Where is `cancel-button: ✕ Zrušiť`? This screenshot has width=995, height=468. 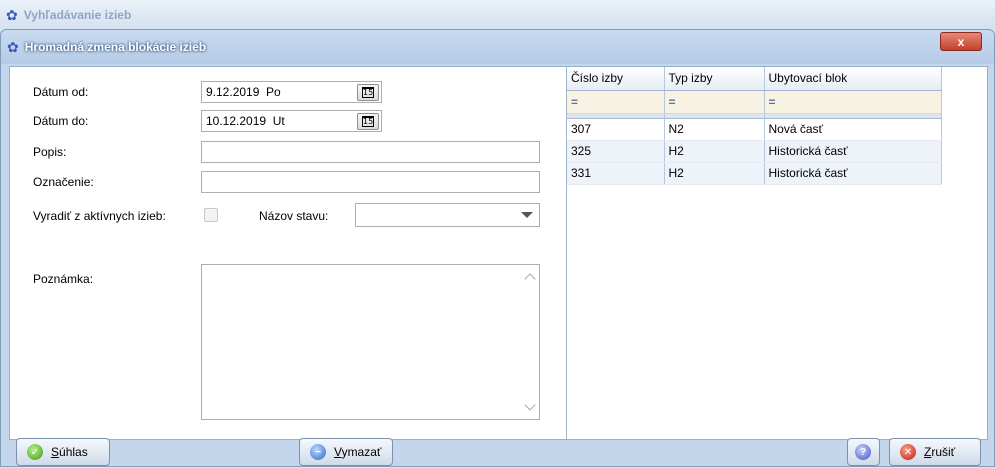
cancel-button: ✕ Zrušiť is located at coordinates (935, 452).